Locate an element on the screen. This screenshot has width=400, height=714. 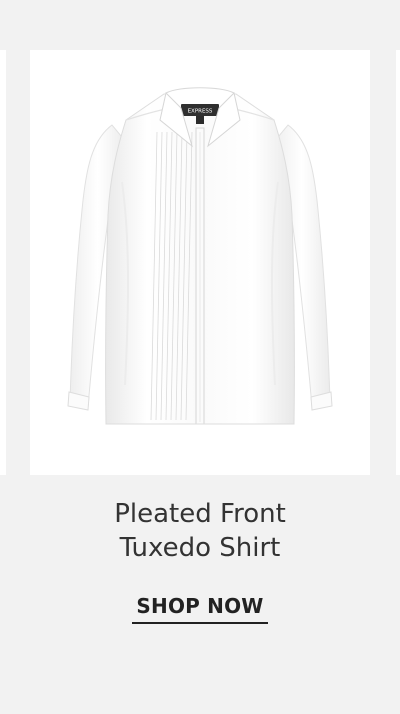
size-tag is located at coordinates (200, 120).